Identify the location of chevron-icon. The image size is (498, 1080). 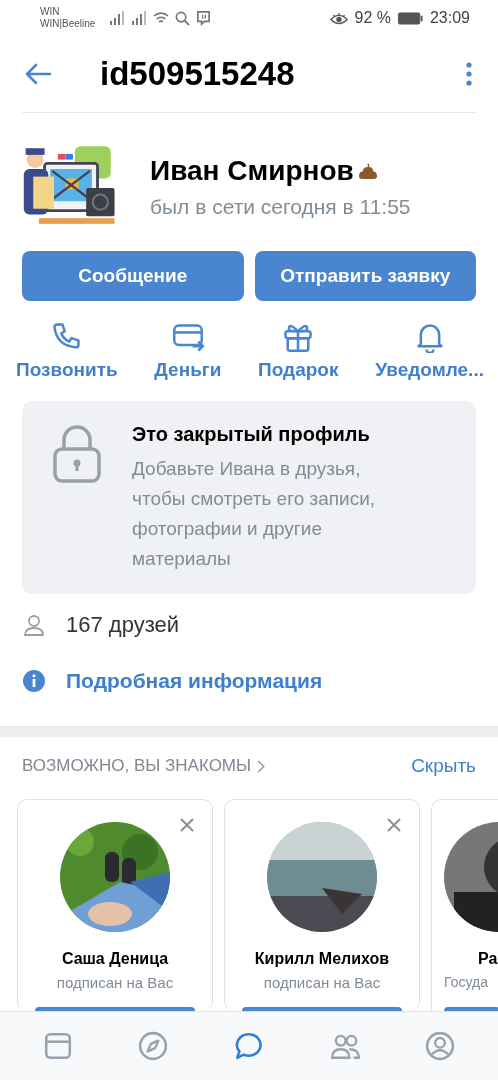
(261, 766).